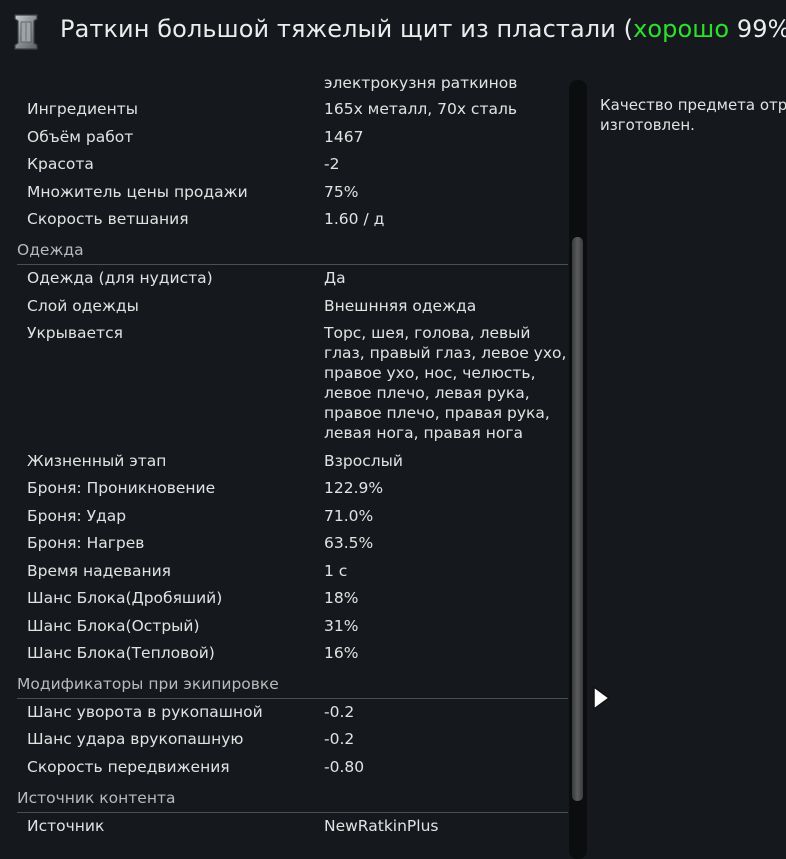 This screenshot has height=859, width=786. What do you see at coordinates (108, 219) in the screenshot?
I see `stat-label: Скорость ветшания` at bounding box center [108, 219].